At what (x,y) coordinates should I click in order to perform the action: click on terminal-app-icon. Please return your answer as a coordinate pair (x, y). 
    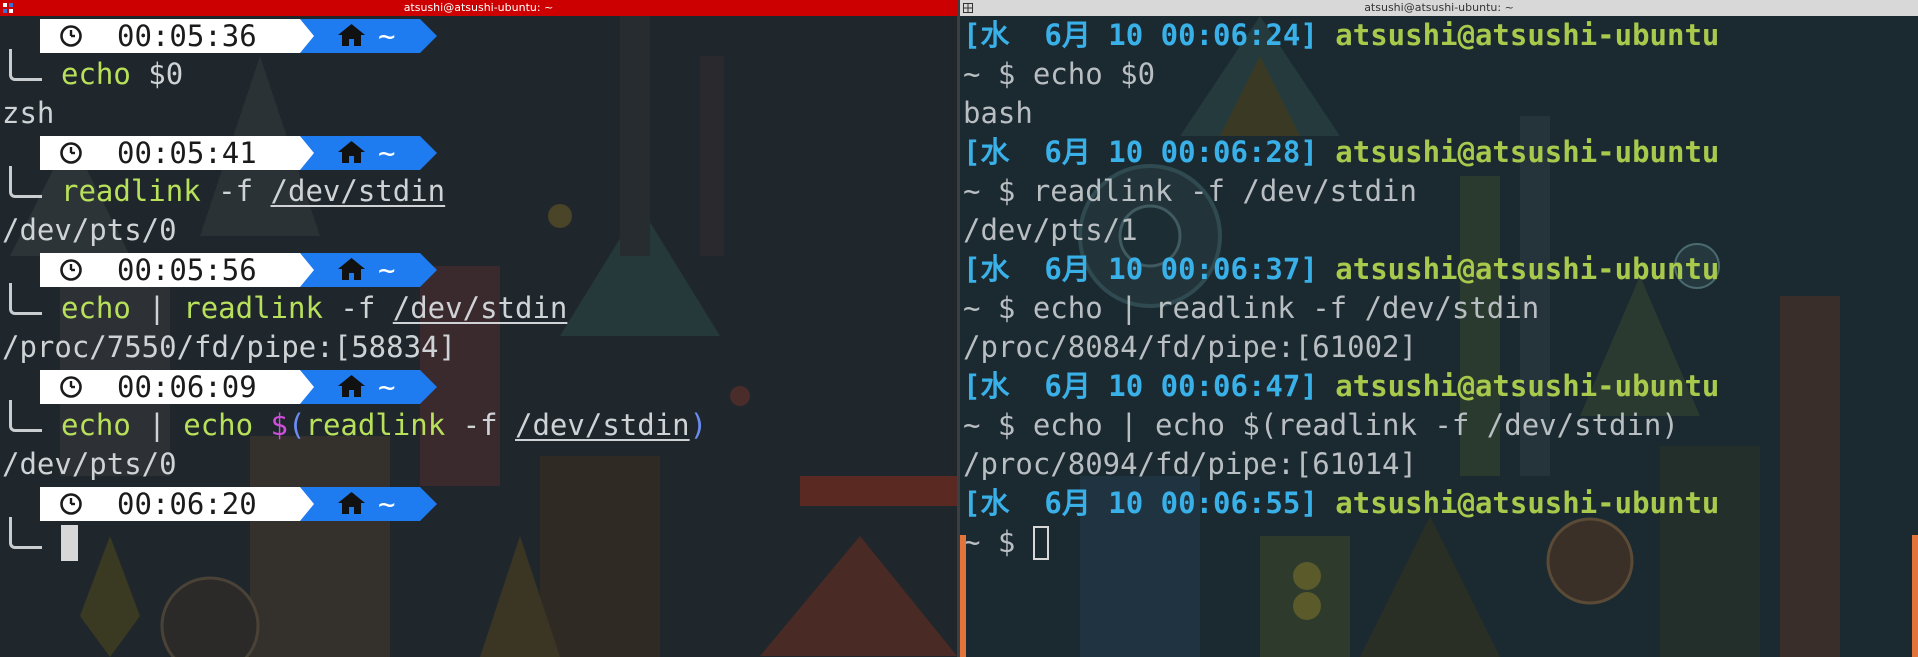
    Looking at the image, I should click on (8, 8).